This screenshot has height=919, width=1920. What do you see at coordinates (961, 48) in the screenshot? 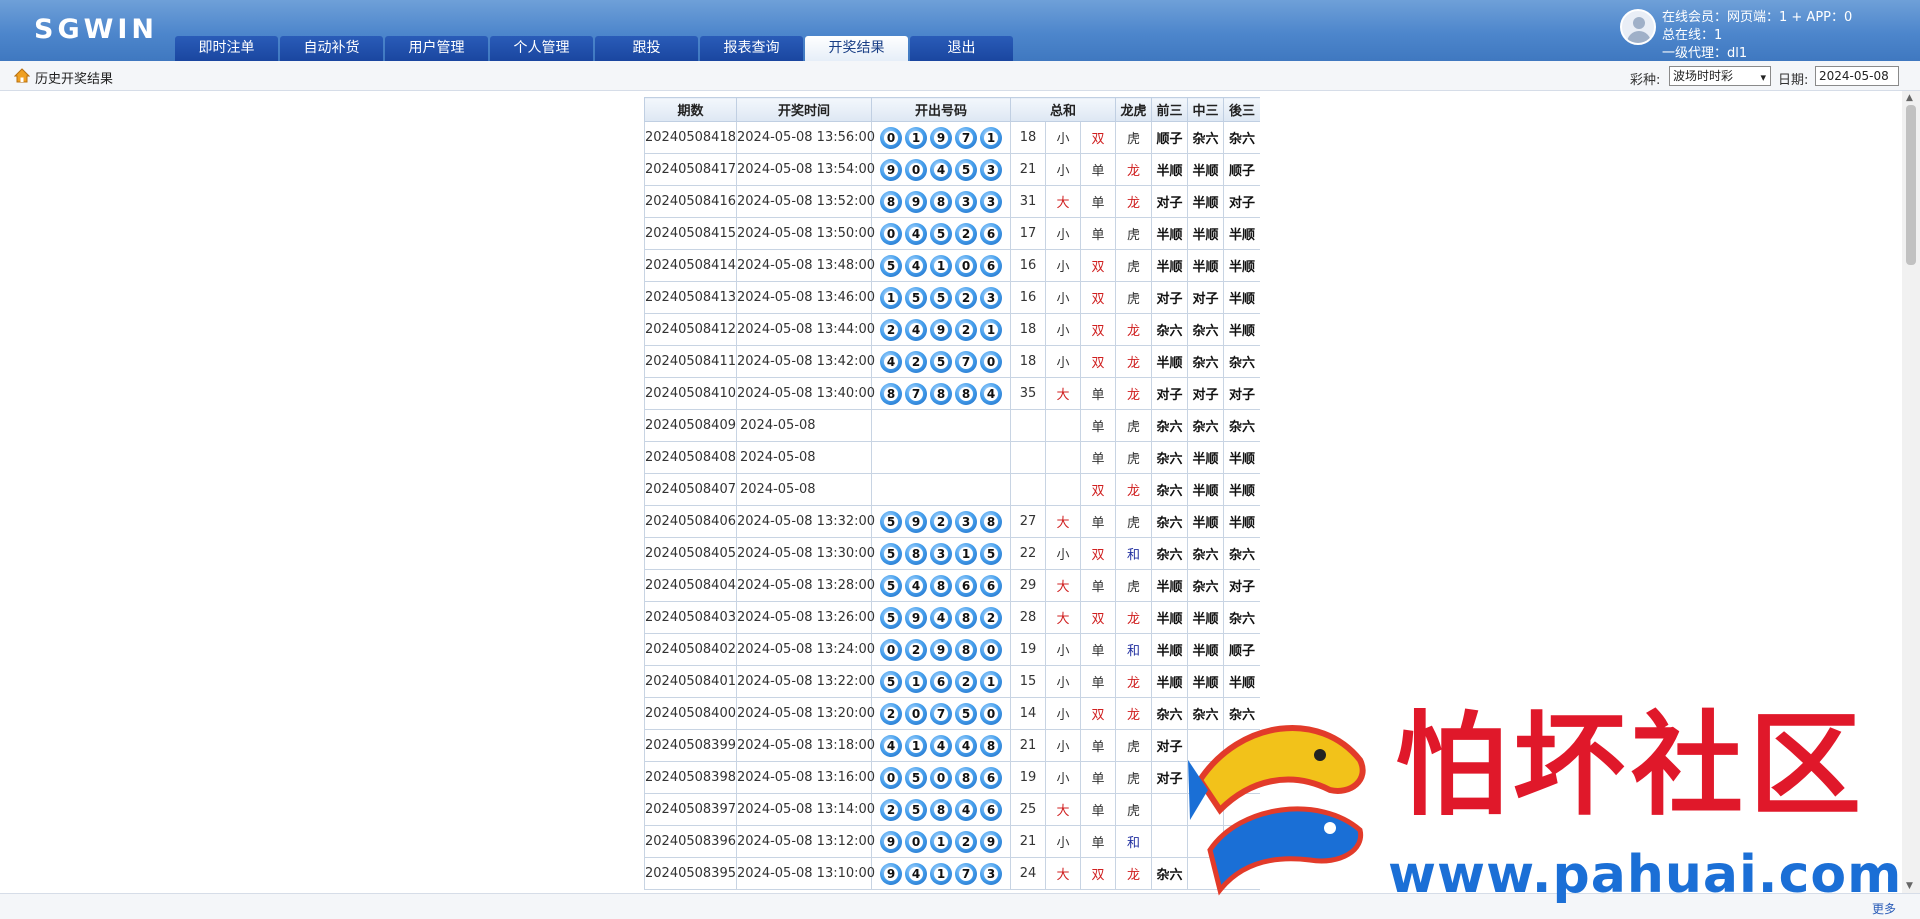
I see `nav-tab: 退出` at bounding box center [961, 48].